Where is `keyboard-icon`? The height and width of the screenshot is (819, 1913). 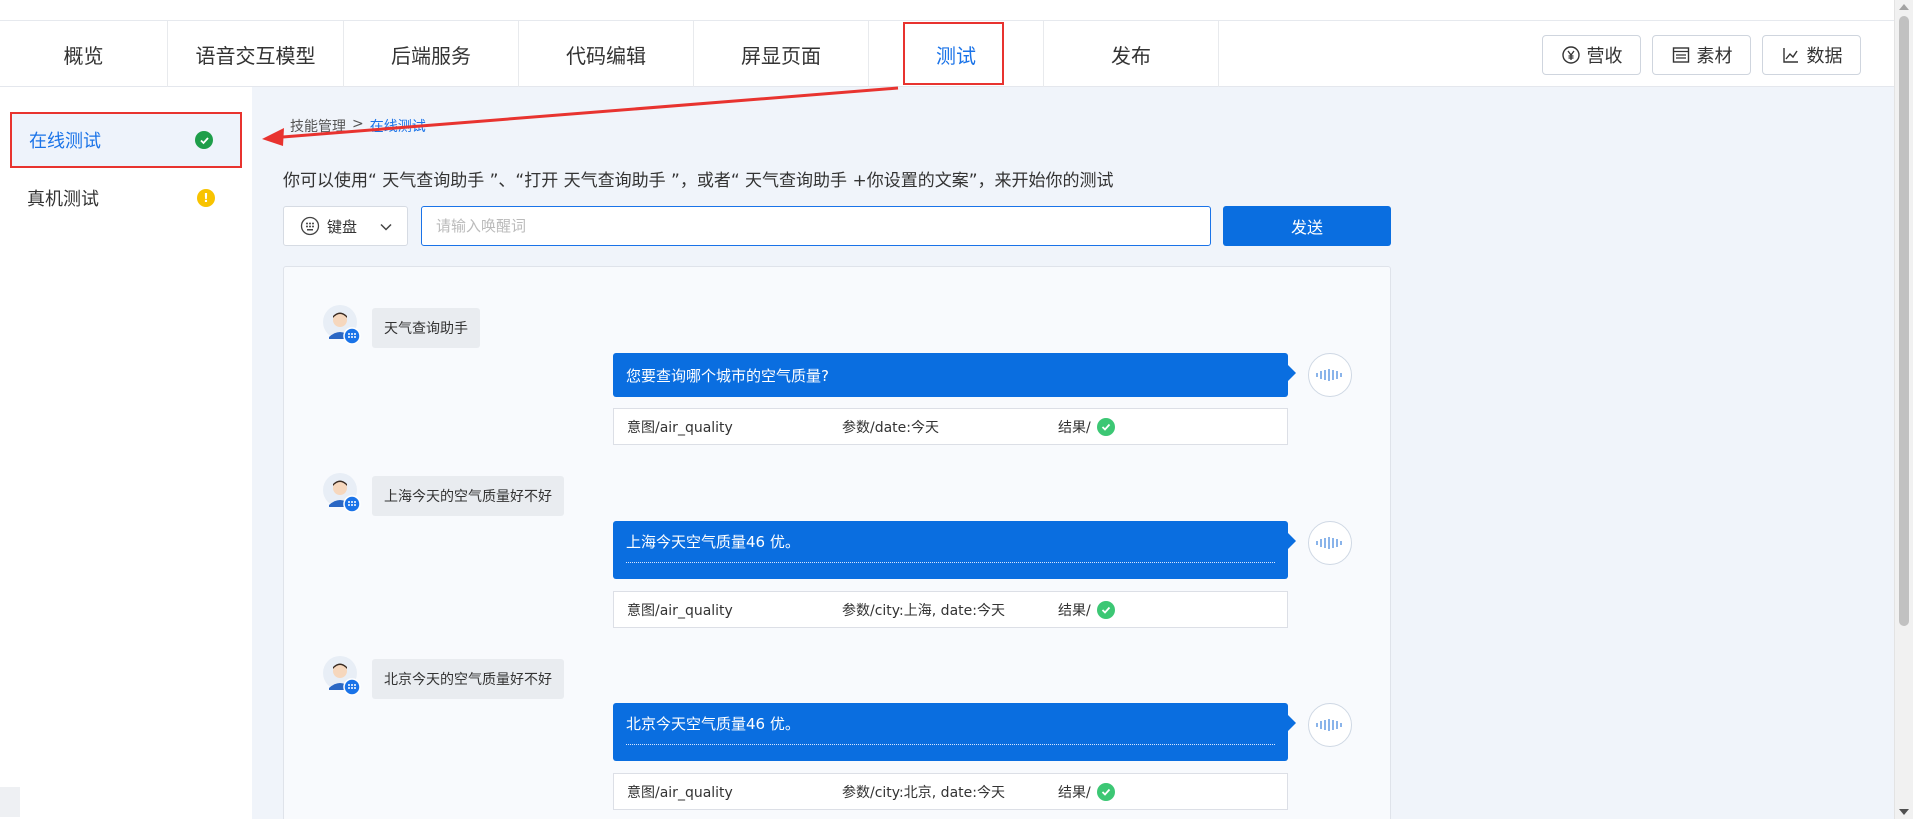 keyboard-icon is located at coordinates (310, 226).